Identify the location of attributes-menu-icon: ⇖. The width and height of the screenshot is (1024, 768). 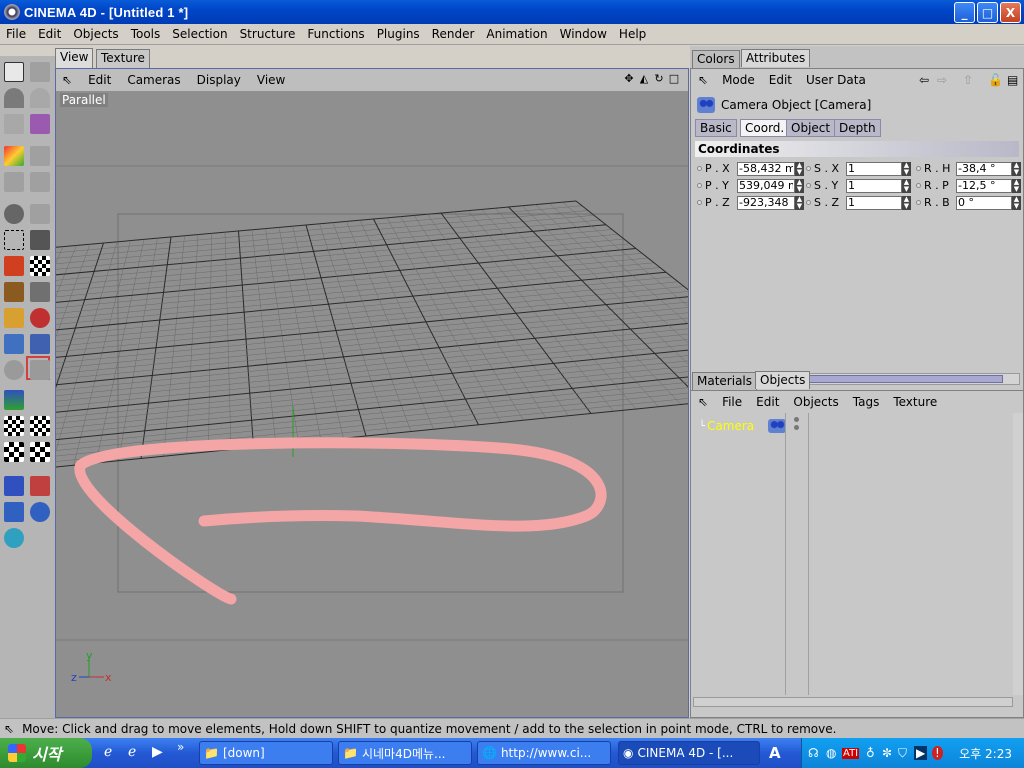
(703, 80).